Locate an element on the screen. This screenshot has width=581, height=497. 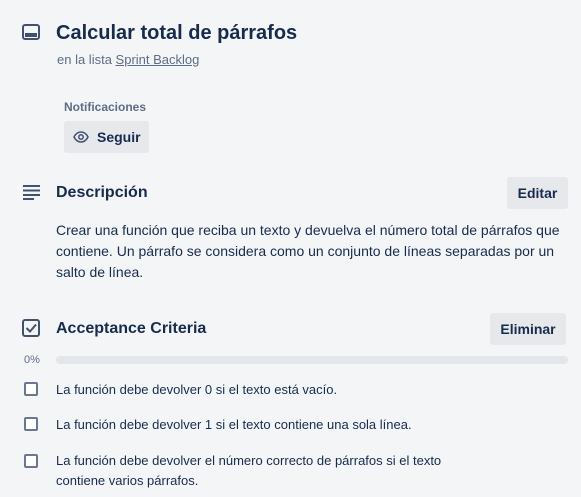
card-title: Calcular total de párrafos is located at coordinates (177, 33).